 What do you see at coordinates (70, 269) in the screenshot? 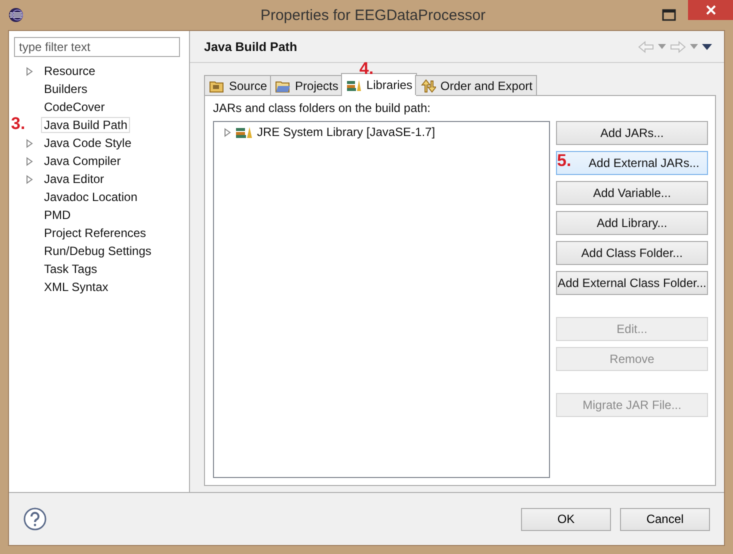
I see `sidebar-item: Task Tags` at bounding box center [70, 269].